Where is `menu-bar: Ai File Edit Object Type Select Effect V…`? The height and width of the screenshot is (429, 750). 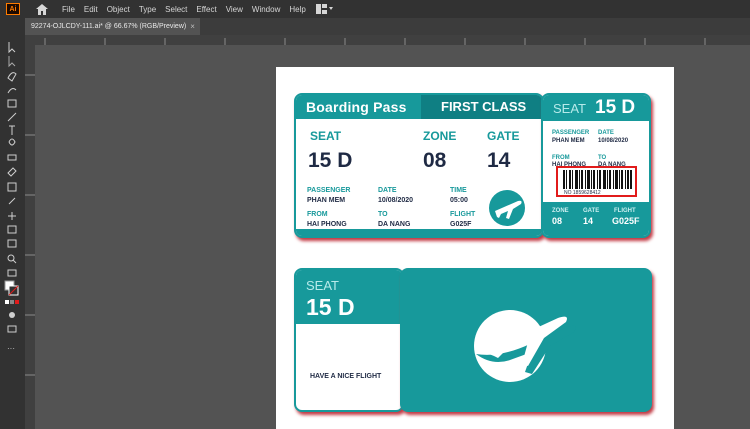
menu-bar: Ai File Edit Object Type Select Effect V… is located at coordinates (375, 9).